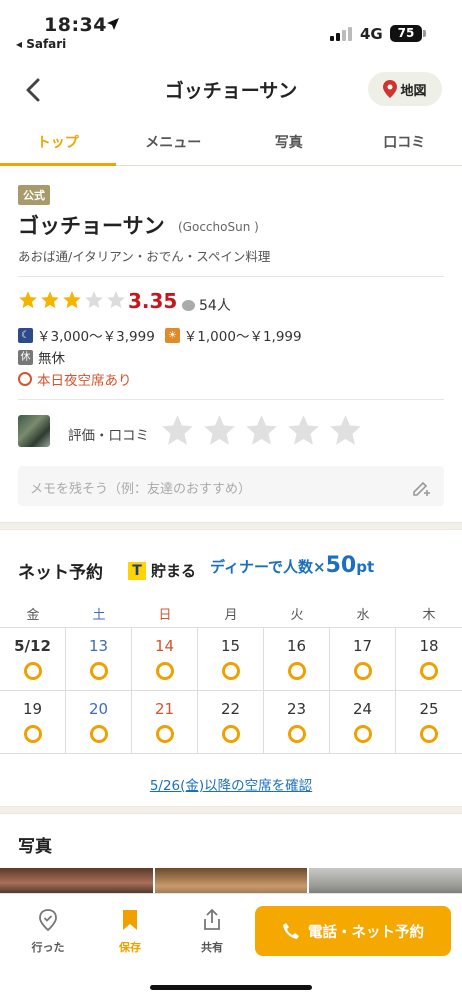 Image resolution: width=462 pixels, height=1000 pixels. I want to click on cellular-signal-icon, so click(342, 34).